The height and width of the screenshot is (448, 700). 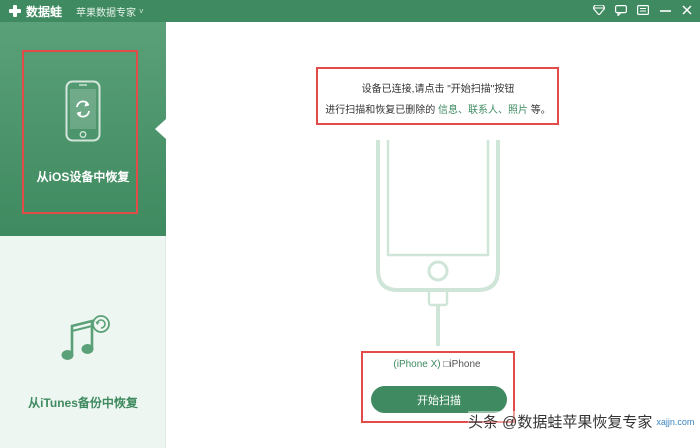 I want to click on music-restore-icon, so click(x=85, y=339).